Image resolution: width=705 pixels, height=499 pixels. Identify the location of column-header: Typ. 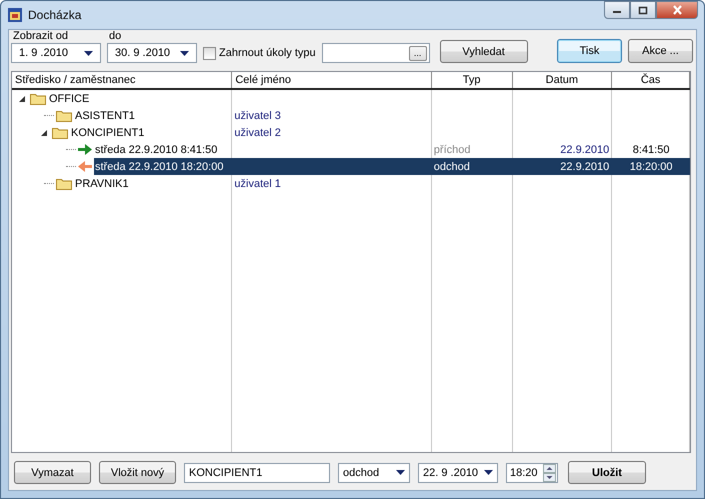
(472, 80).